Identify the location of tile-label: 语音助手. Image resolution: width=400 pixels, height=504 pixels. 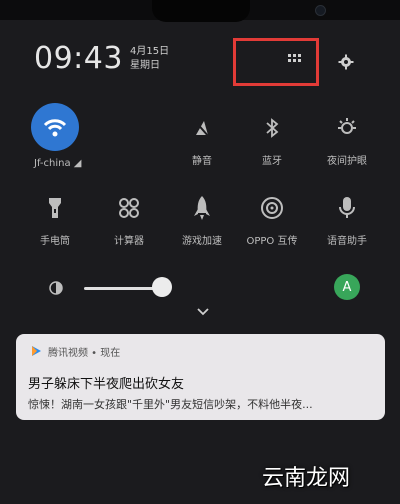
(347, 241).